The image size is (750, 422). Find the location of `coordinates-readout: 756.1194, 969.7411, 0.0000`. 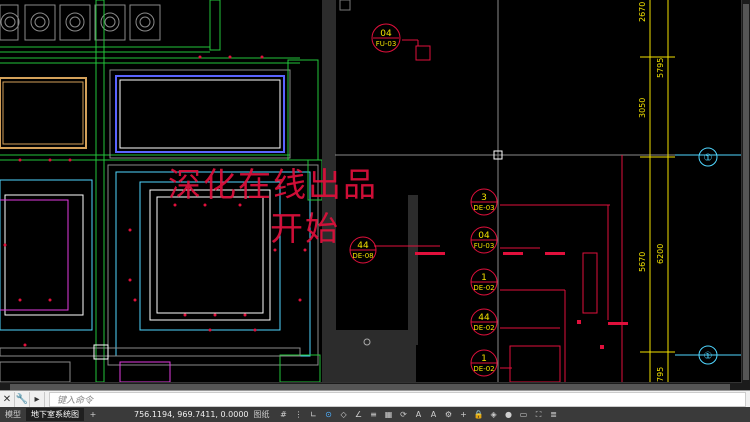

coordinates-readout: 756.1194, 969.7411, 0.0000 is located at coordinates (191, 414).